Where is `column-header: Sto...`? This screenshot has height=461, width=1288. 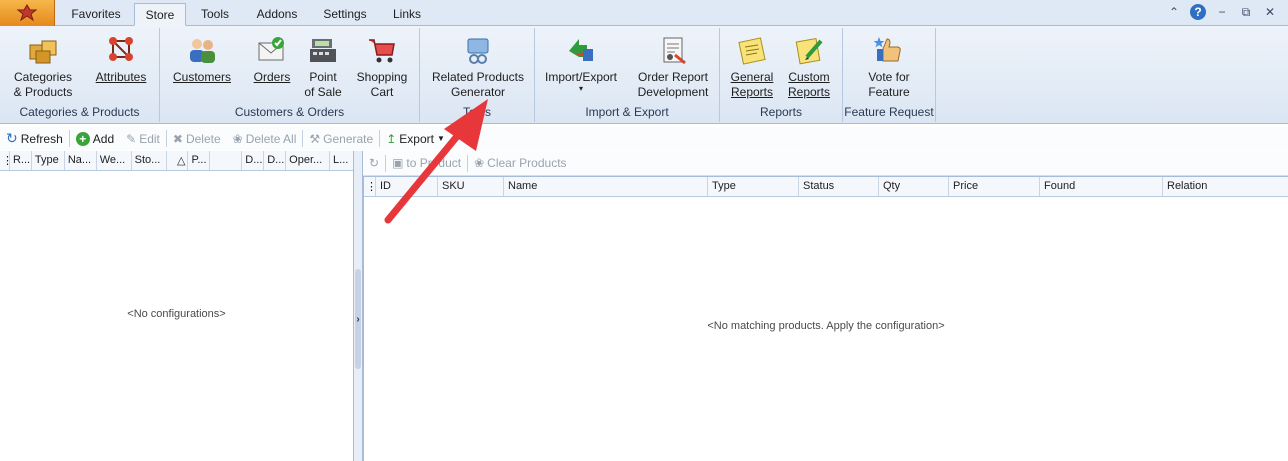 column-header: Sto... is located at coordinates (149, 160).